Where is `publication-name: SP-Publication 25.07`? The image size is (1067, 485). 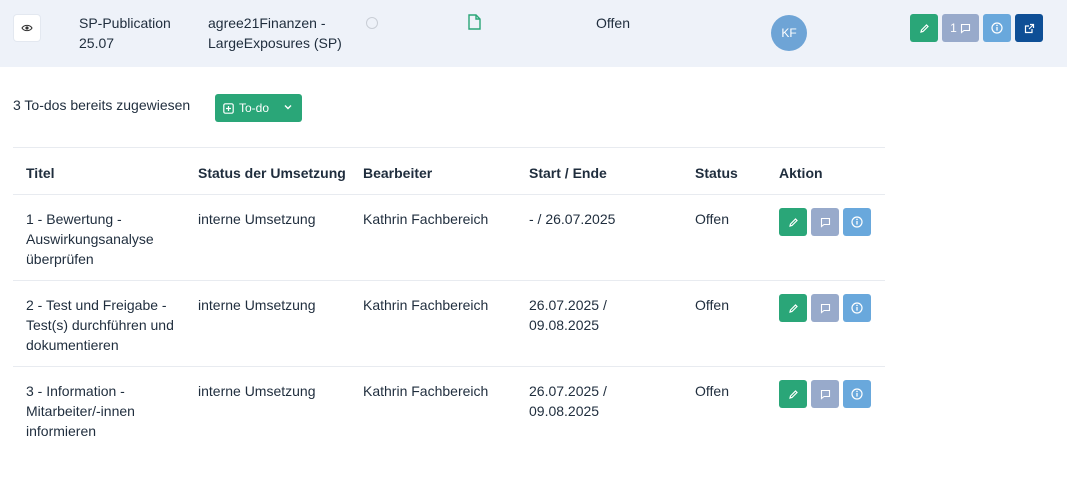
publication-name: SP-Publication 25.07 is located at coordinates (125, 33).